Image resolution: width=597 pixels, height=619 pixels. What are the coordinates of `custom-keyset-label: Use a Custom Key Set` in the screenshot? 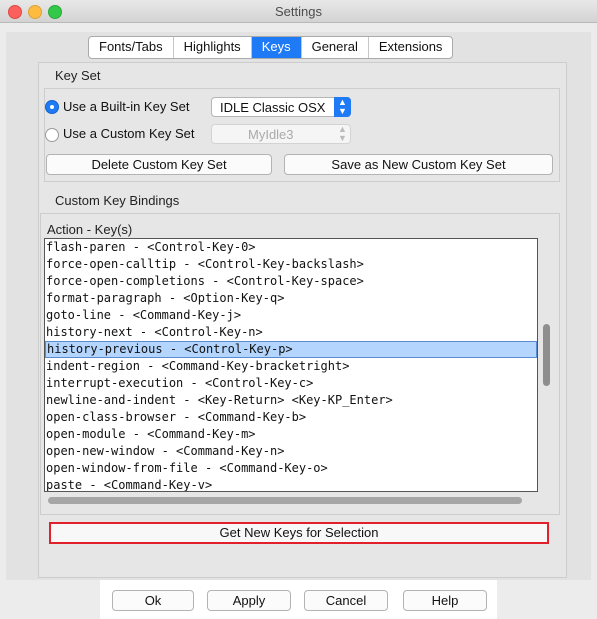 It's located at (129, 133).